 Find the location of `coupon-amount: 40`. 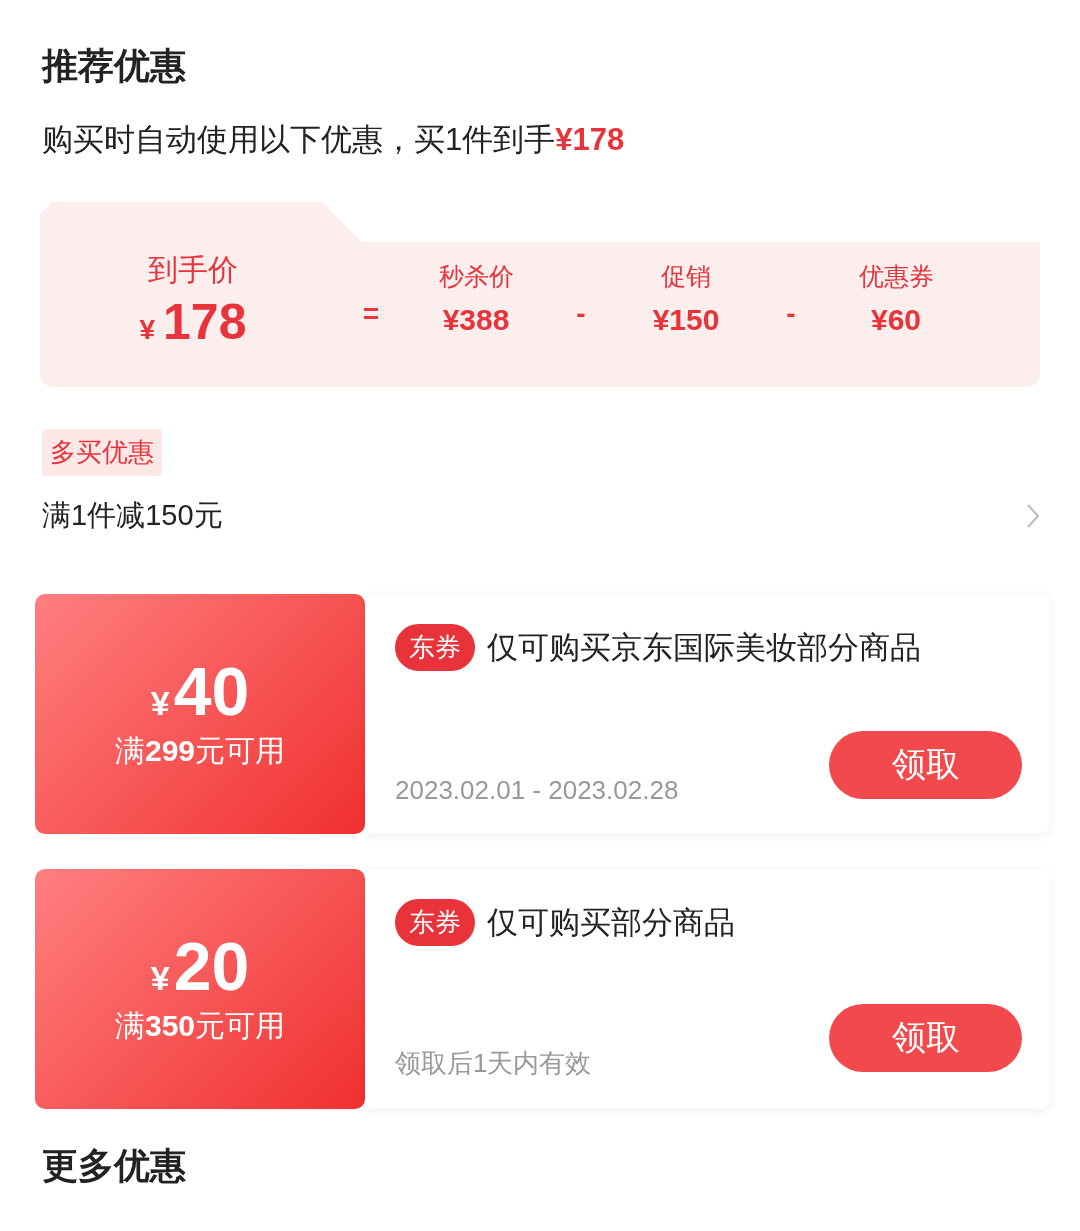

coupon-amount: 40 is located at coordinates (211, 690).